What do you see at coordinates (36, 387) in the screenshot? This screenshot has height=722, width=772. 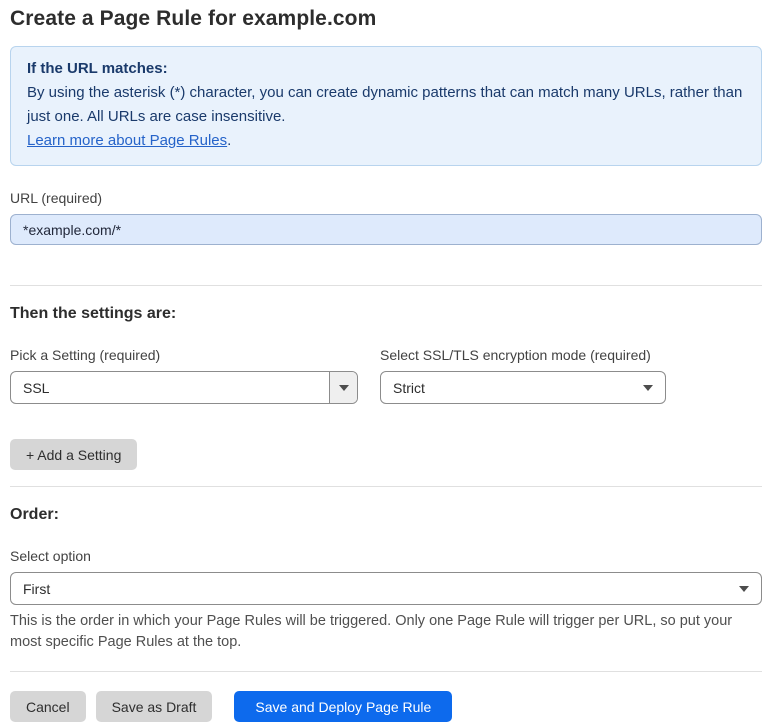 I see `setting-select-value: SSL` at bounding box center [36, 387].